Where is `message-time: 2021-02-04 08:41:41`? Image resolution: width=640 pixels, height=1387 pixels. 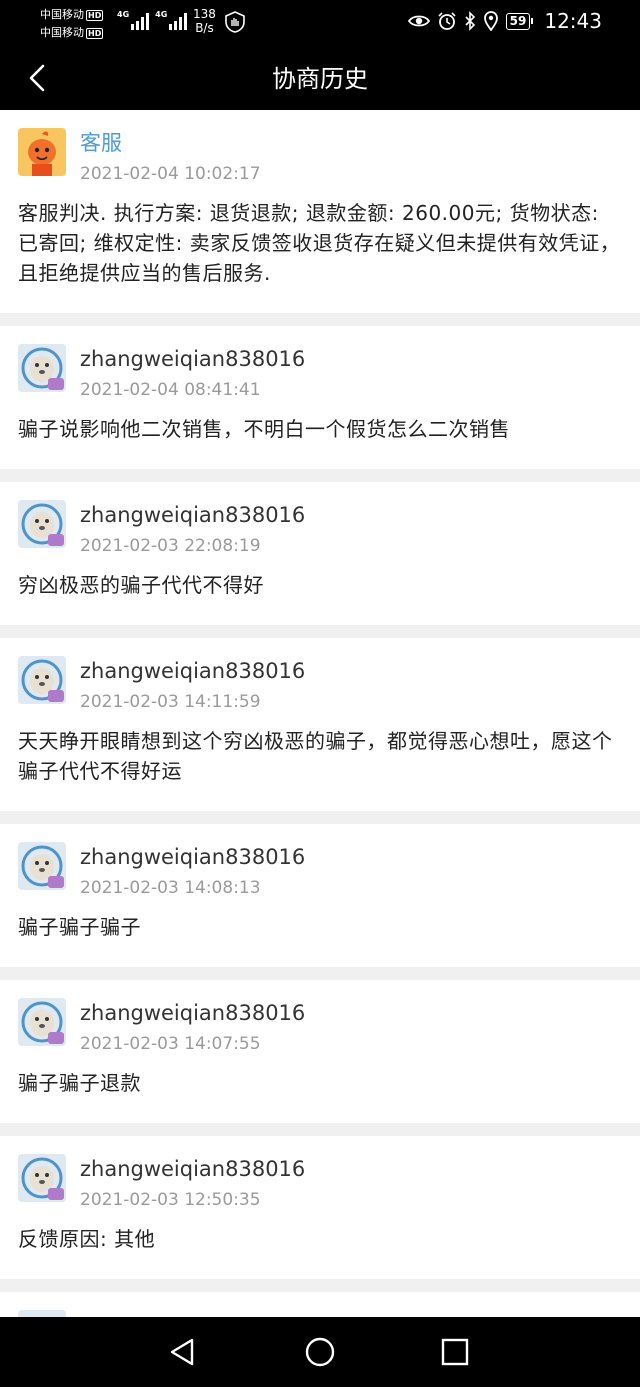 message-time: 2021-02-04 08:41:41 is located at coordinates (170, 390).